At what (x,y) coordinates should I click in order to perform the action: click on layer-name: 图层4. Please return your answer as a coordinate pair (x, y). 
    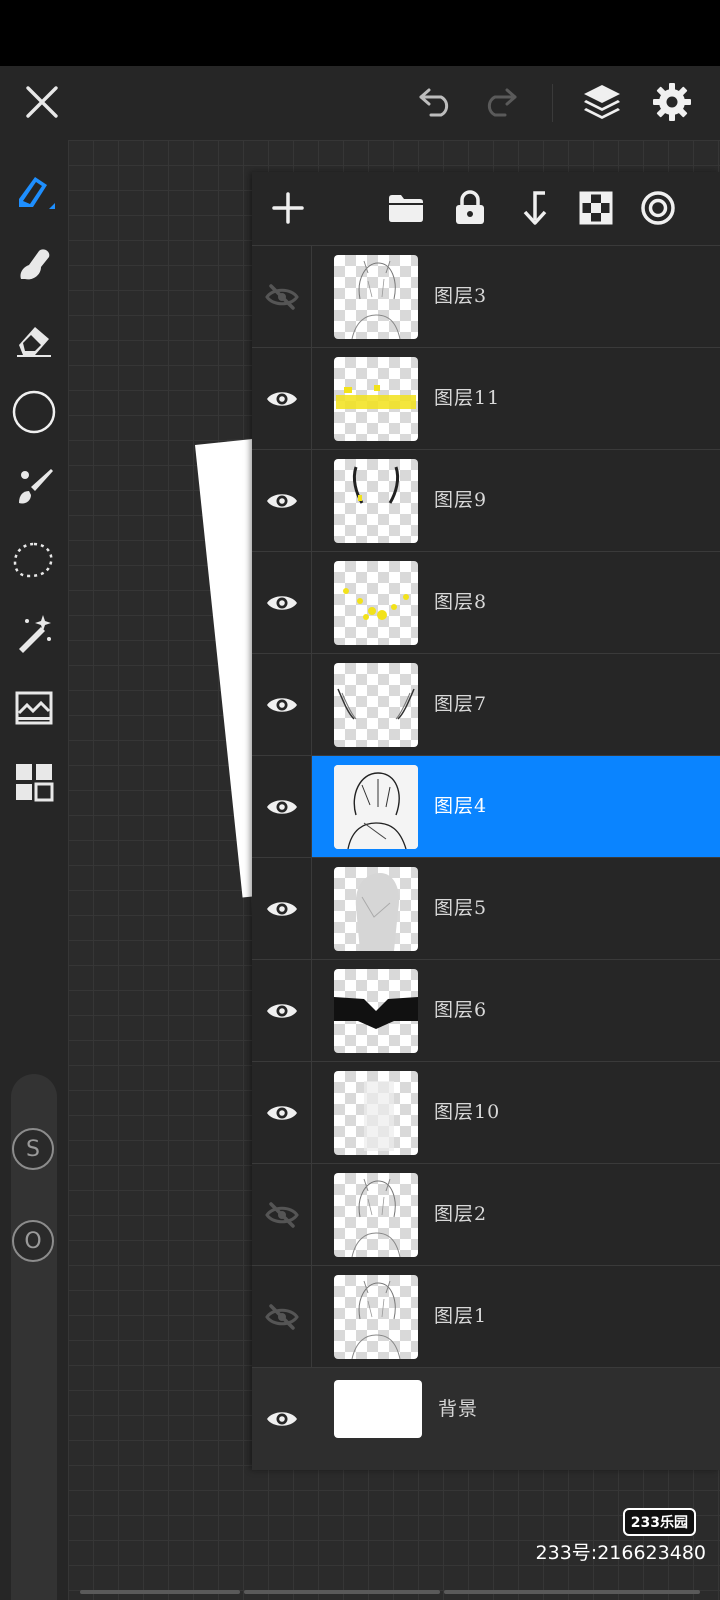
    Looking at the image, I should click on (461, 806).